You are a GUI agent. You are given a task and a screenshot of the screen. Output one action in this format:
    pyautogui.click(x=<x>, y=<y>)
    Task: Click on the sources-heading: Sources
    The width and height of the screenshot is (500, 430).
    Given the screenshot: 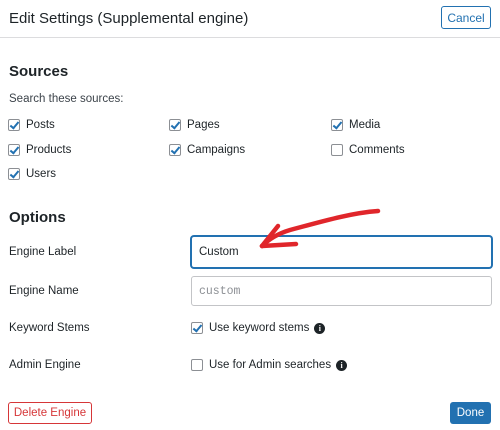 What is the action you would take?
    pyautogui.click(x=39, y=71)
    